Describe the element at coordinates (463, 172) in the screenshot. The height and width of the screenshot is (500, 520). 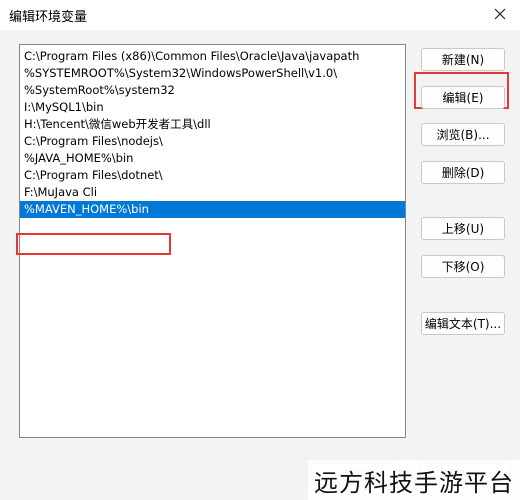
I see `delete-button: 删除(D)` at that location.